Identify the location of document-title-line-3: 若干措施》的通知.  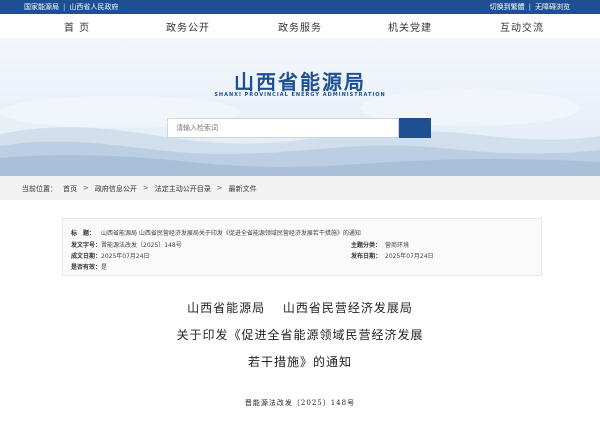
(299, 362).